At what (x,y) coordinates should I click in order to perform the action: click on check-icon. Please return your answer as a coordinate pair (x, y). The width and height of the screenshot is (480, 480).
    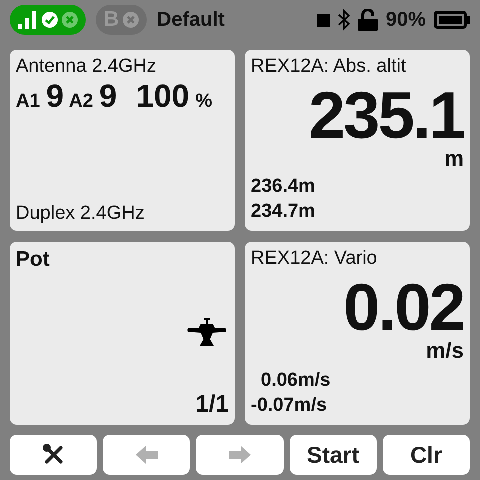
    Looking at the image, I should click on (50, 20).